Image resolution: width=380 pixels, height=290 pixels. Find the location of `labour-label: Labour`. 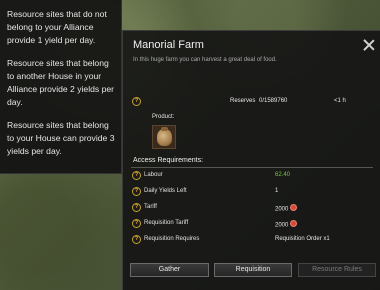

labour-label: Labour is located at coordinates (153, 175).